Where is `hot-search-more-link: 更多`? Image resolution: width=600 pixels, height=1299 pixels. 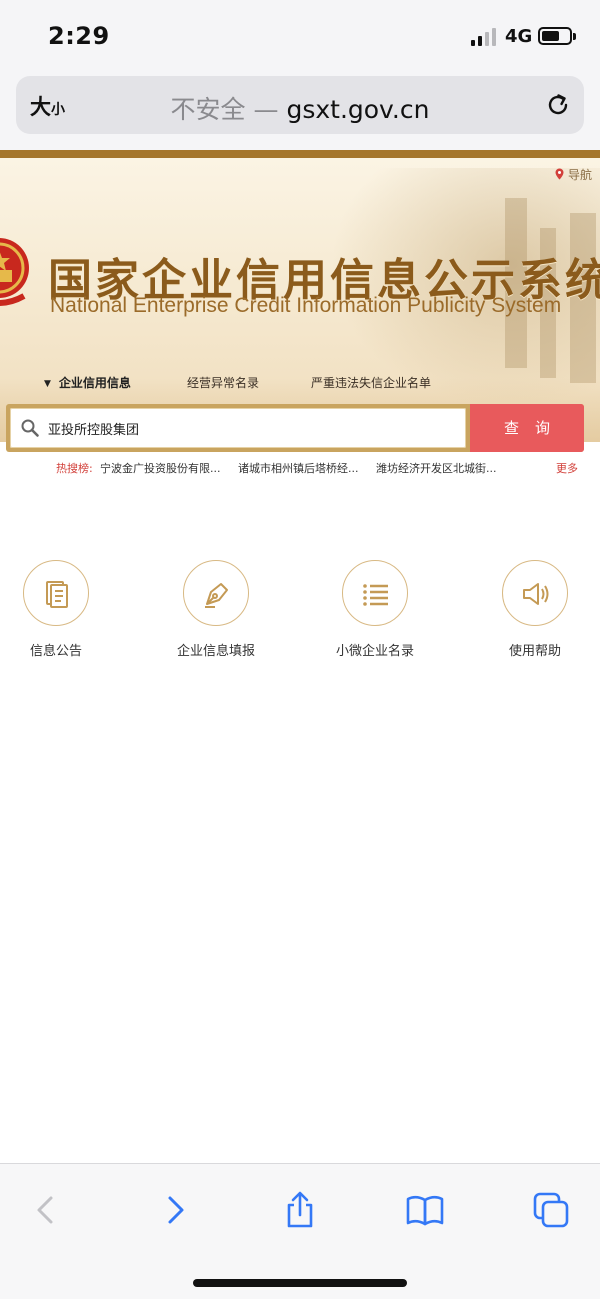
hot-search-more-link: 更多 is located at coordinates (567, 468).